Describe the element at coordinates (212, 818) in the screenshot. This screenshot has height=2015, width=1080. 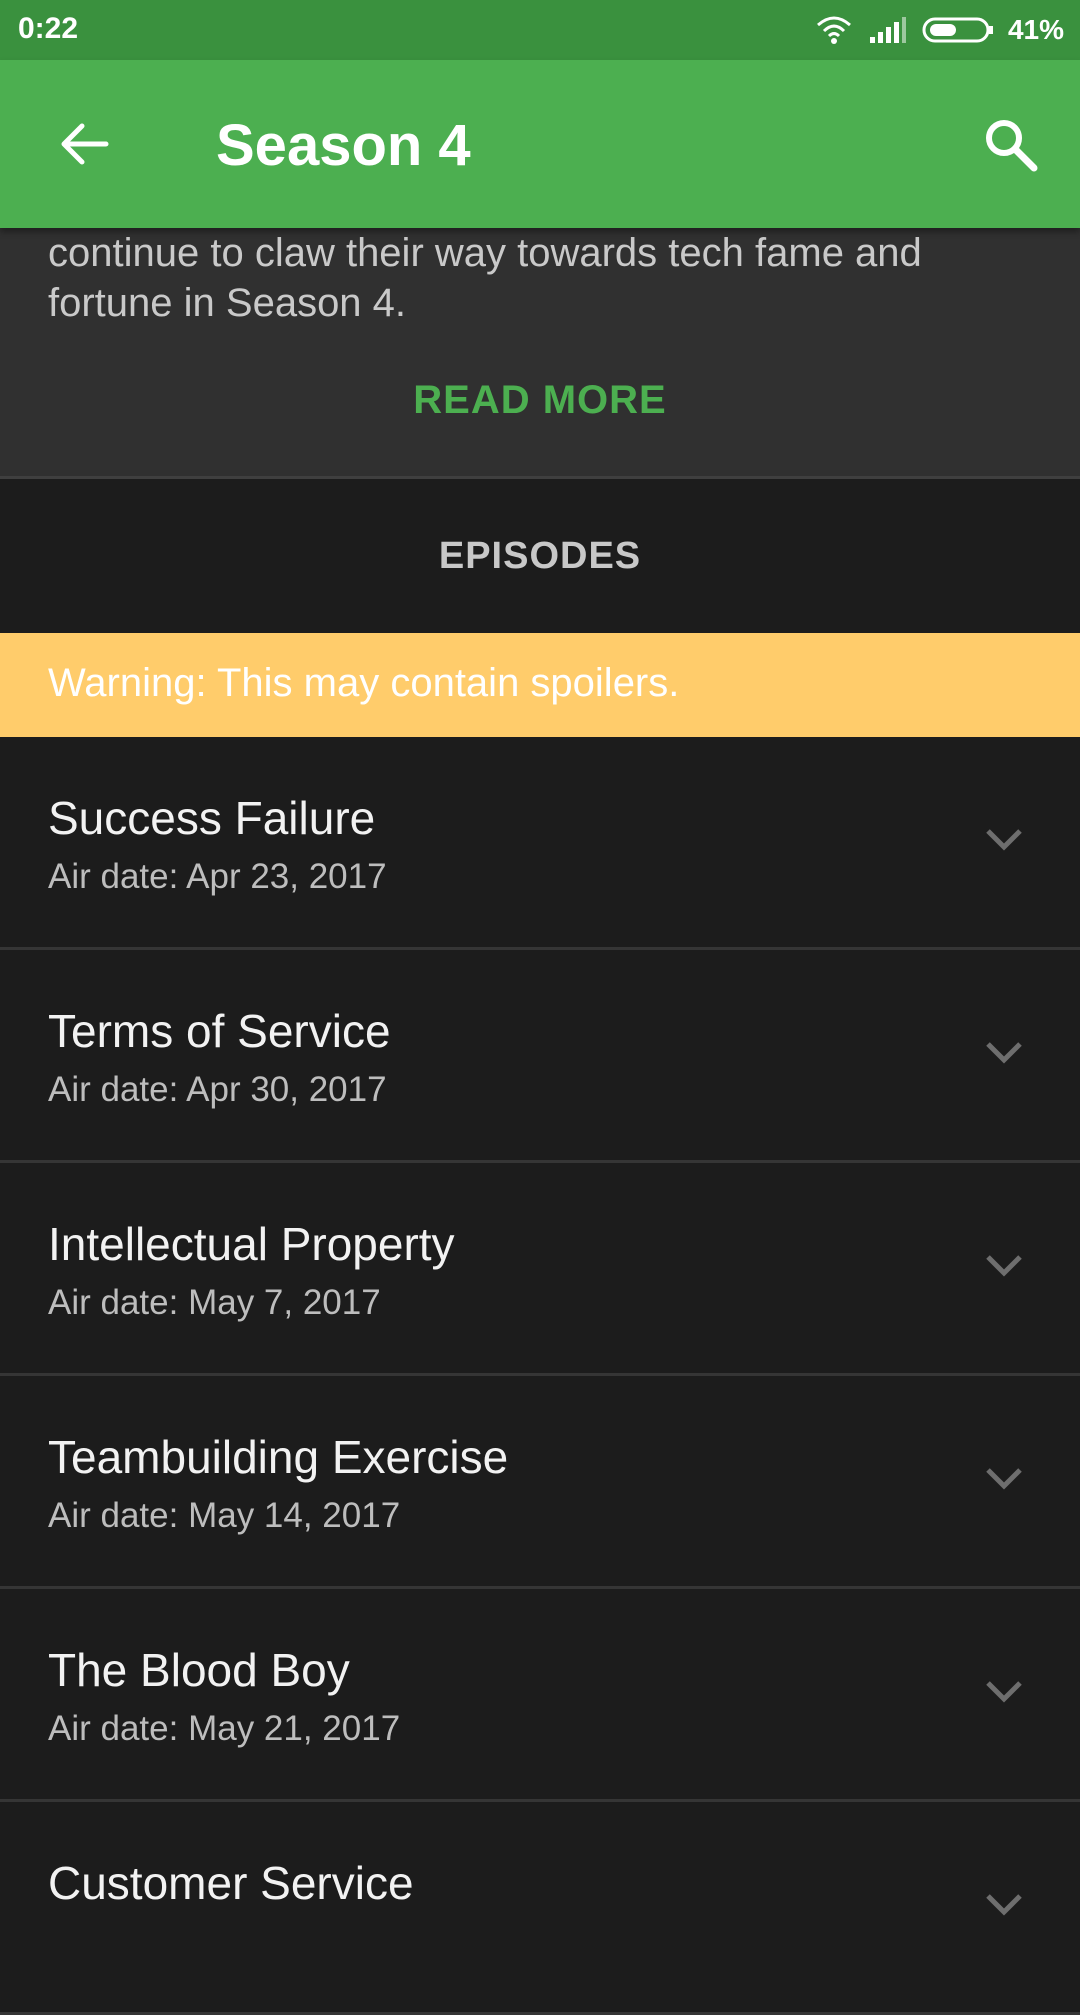
I see `episode-title: Success Failure` at that location.